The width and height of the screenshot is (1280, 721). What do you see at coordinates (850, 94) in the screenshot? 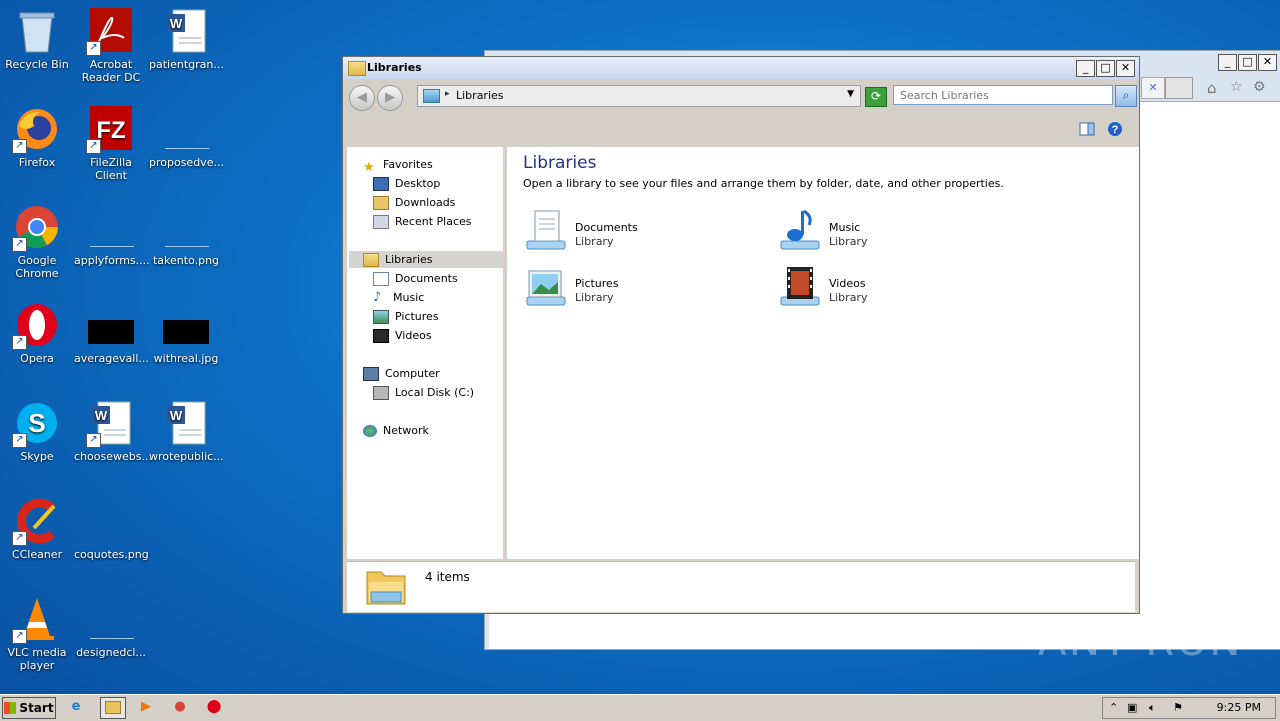
I see `address-dropdown-icon: ▼` at bounding box center [850, 94].